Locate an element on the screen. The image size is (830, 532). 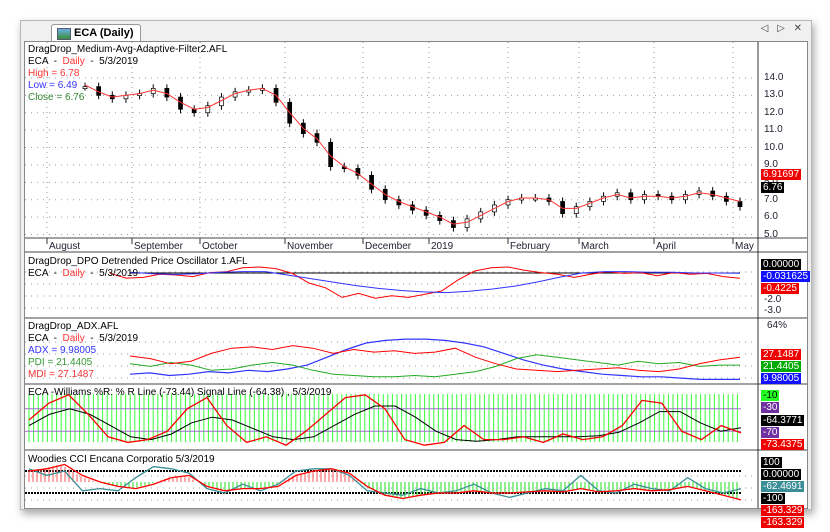
pdi-value: PDI = 21.4405 is located at coordinates (60, 362).